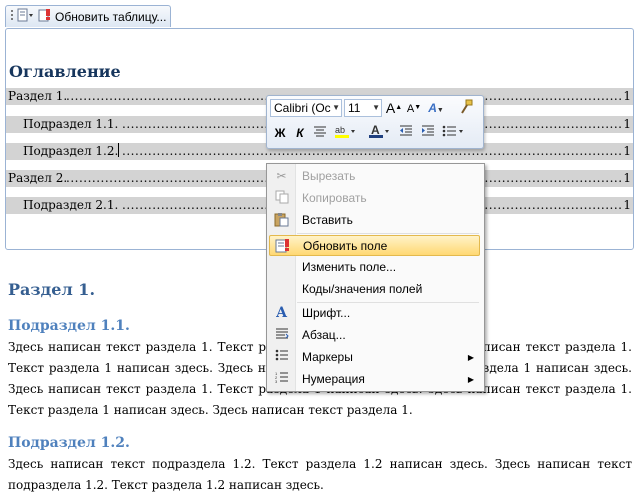 The width and height of the screenshot is (639, 502). I want to click on heading-subsection-1-1: Подраздел 1.1., so click(69, 326).